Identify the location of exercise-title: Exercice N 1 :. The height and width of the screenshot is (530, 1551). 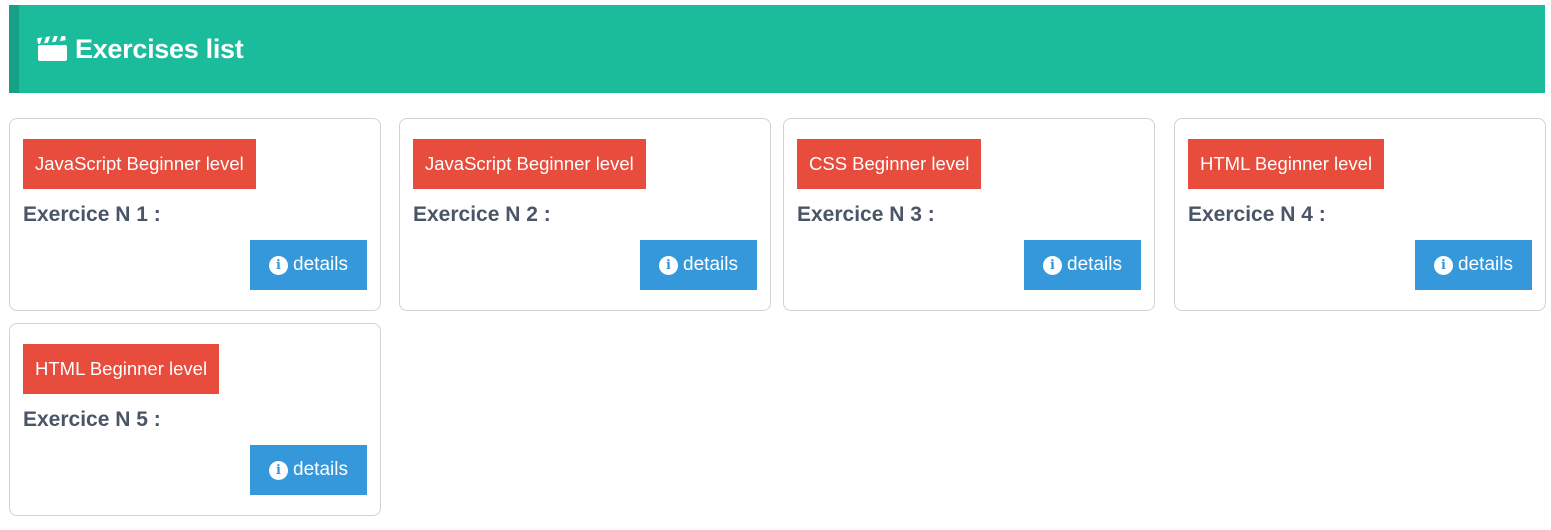
(92, 214).